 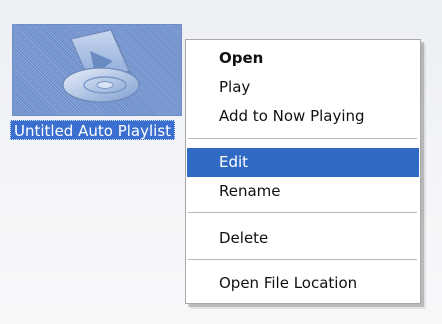 I want to click on selected-thumbnail-area, so click(x=97, y=70).